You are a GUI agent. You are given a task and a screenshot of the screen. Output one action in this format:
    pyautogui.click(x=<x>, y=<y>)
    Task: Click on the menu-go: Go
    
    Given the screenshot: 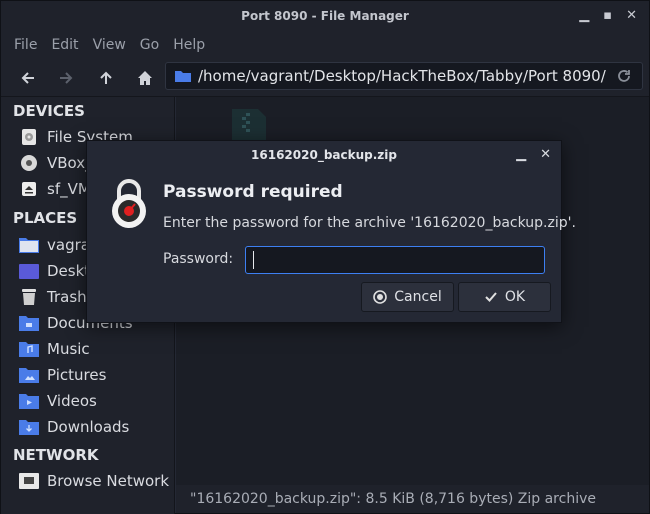 What is the action you would take?
    pyautogui.click(x=149, y=45)
    